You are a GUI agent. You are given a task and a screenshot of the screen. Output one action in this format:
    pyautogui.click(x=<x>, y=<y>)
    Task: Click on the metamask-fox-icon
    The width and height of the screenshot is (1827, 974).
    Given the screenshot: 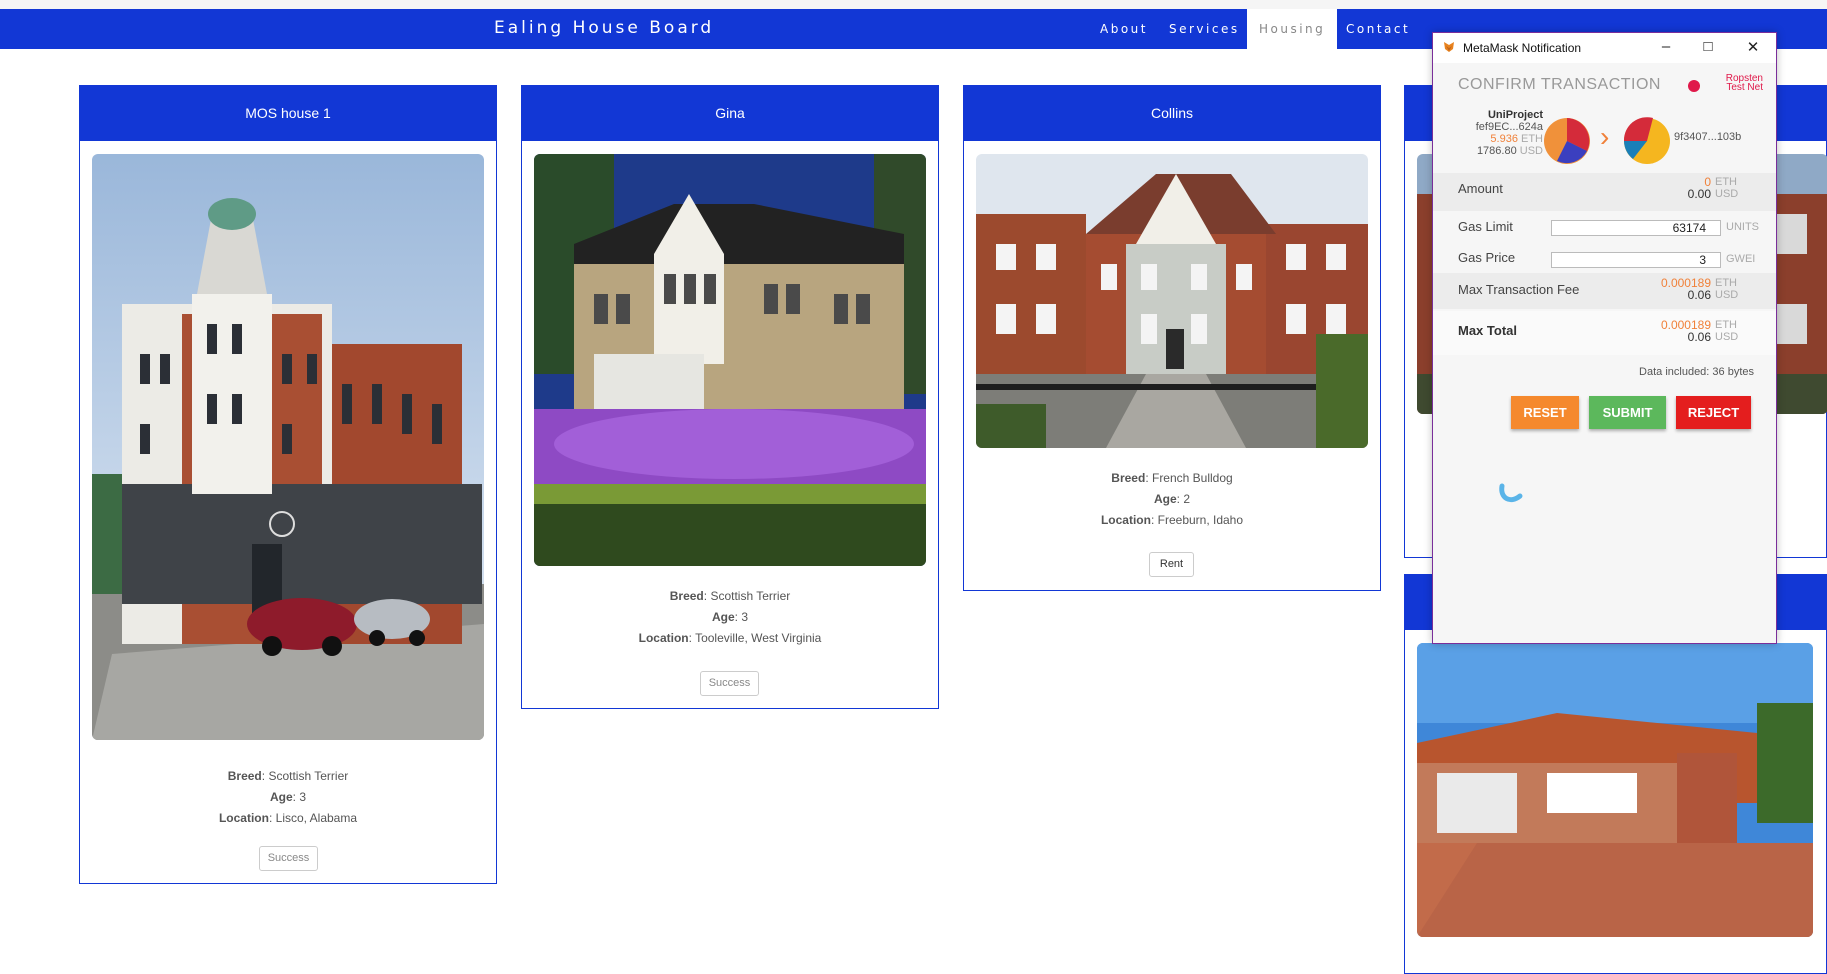 What is the action you would take?
    pyautogui.click(x=1449, y=47)
    